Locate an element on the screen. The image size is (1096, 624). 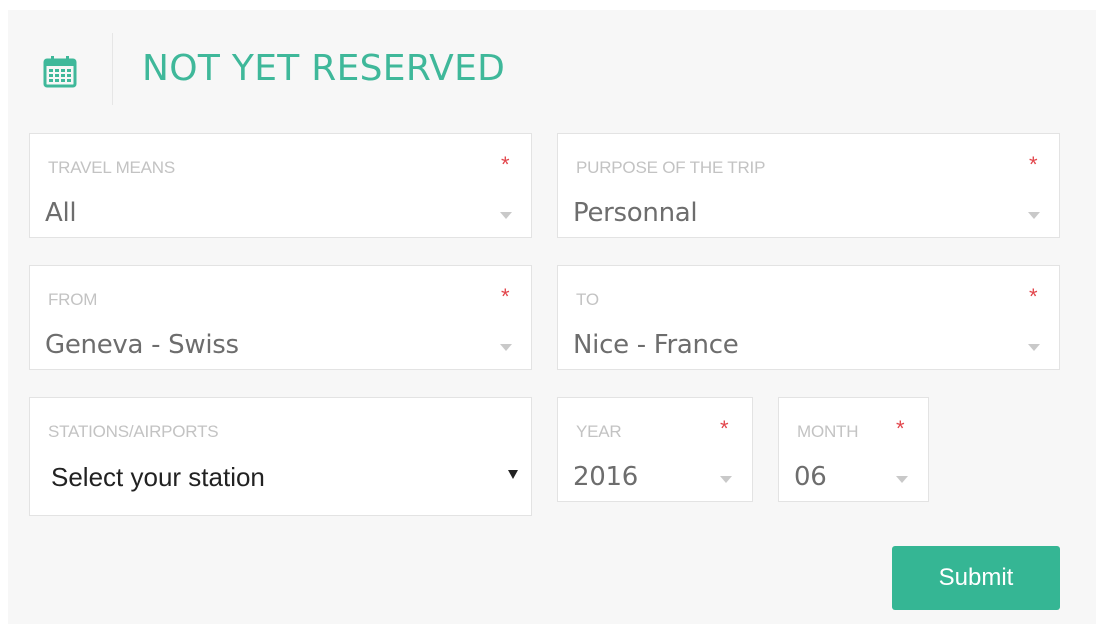
travel-means-value: All is located at coordinates (61, 213).